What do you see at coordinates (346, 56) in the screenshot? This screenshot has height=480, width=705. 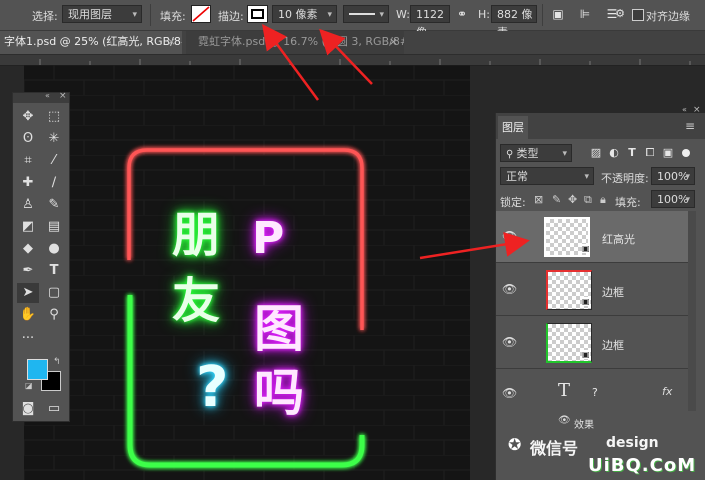 I see `annotation-arrow-width` at bounding box center [346, 56].